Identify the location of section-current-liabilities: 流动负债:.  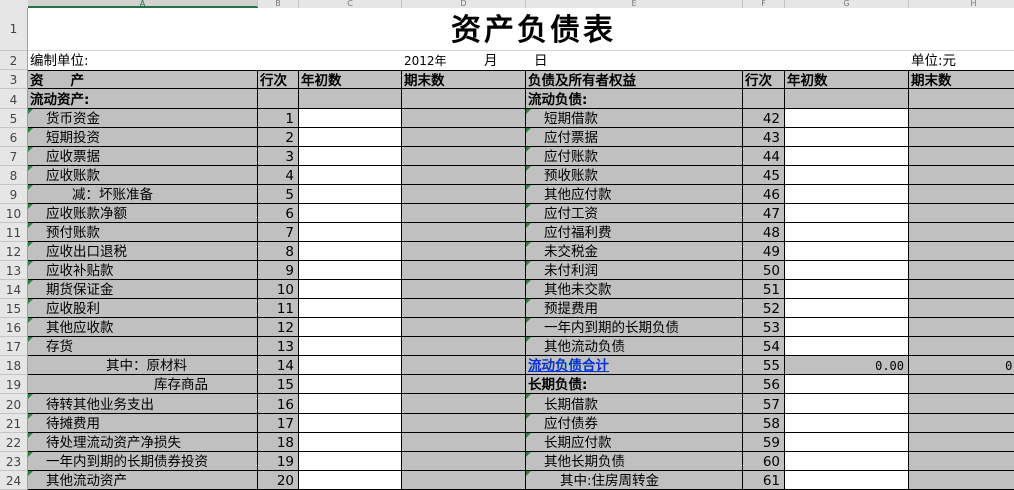
(634, 99).